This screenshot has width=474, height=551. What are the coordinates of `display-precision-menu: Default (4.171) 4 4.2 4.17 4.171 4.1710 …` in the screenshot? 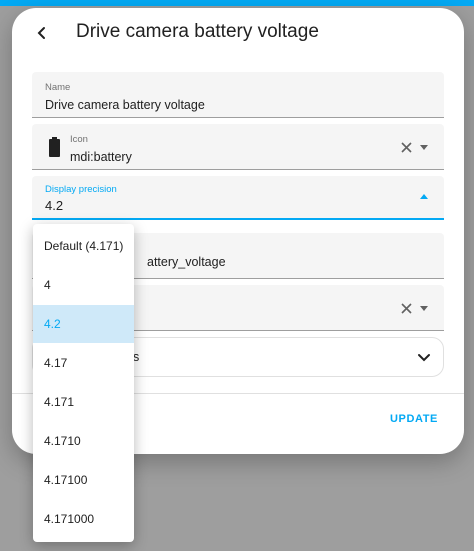 It's located at (83, 383).